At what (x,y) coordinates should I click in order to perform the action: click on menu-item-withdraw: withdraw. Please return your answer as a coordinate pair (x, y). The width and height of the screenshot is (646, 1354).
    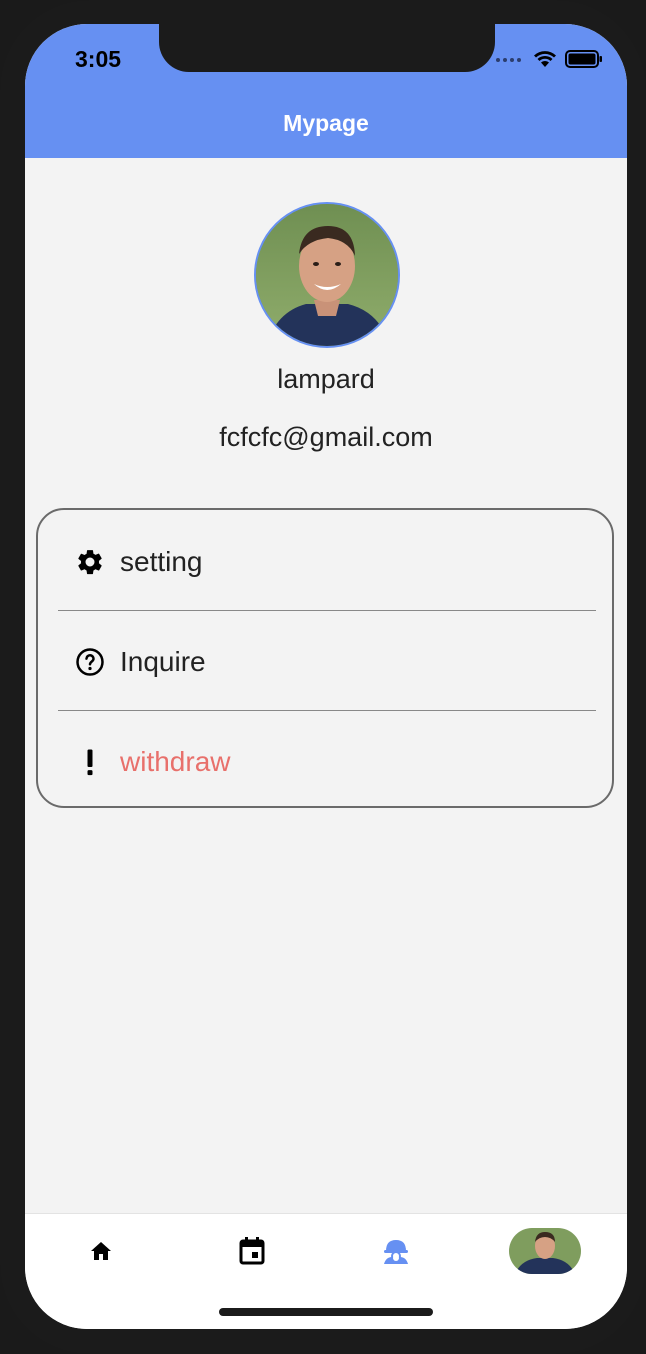
    Looking at the image, I should click on (327, 762).